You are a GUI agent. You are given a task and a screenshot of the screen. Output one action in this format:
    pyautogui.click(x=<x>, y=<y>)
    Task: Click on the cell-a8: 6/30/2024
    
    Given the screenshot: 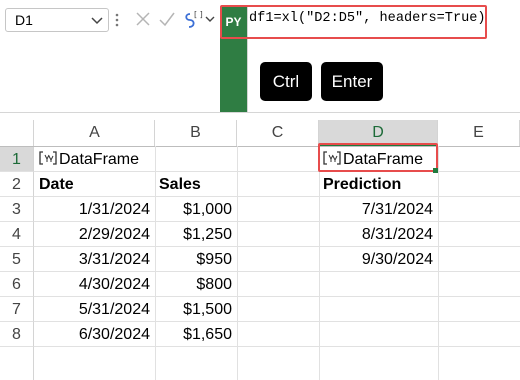 What is the action you would take?
    pyautogui.click(x=95, y=334)
    